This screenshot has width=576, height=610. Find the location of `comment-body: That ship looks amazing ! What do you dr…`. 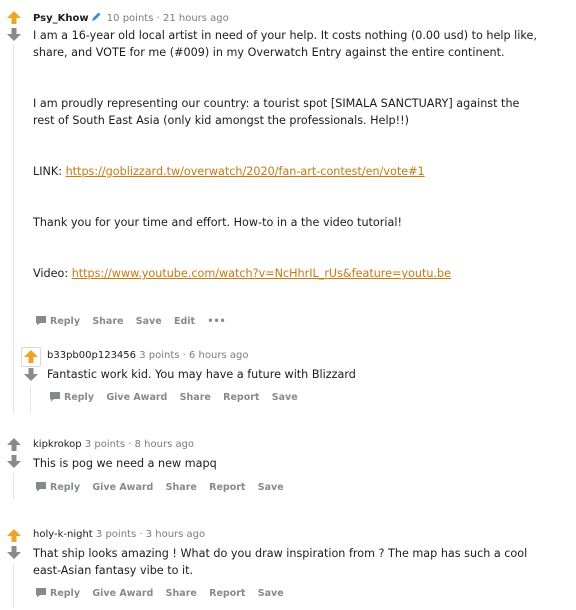

comment-body: That ship looks amazing ! What do you dr… is located at coordinates (290, 562).